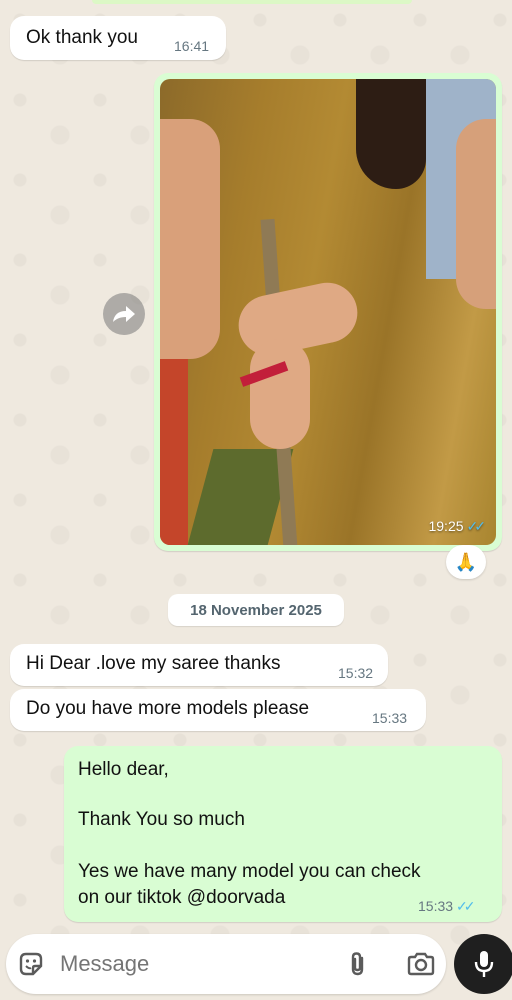  I want to click on message-line: Yes we have many model you can check, so click(249, 871).